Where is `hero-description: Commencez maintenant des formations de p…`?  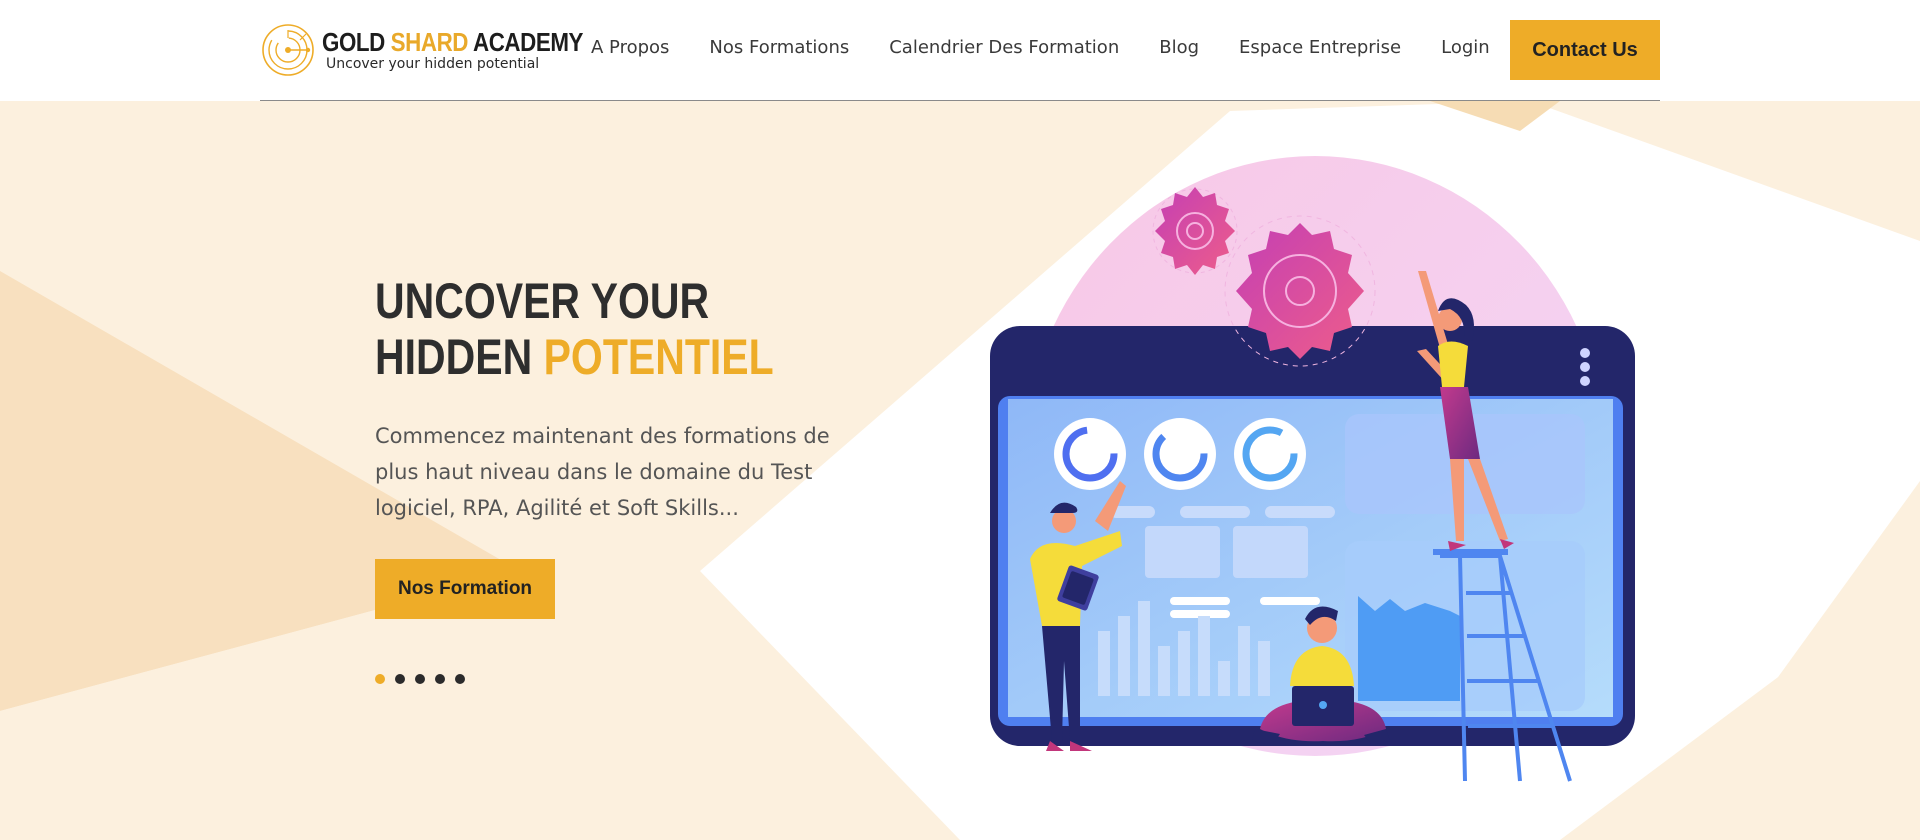
hero-description: Commencez maintenant des formations de p… is located at coordinates (602, 472).